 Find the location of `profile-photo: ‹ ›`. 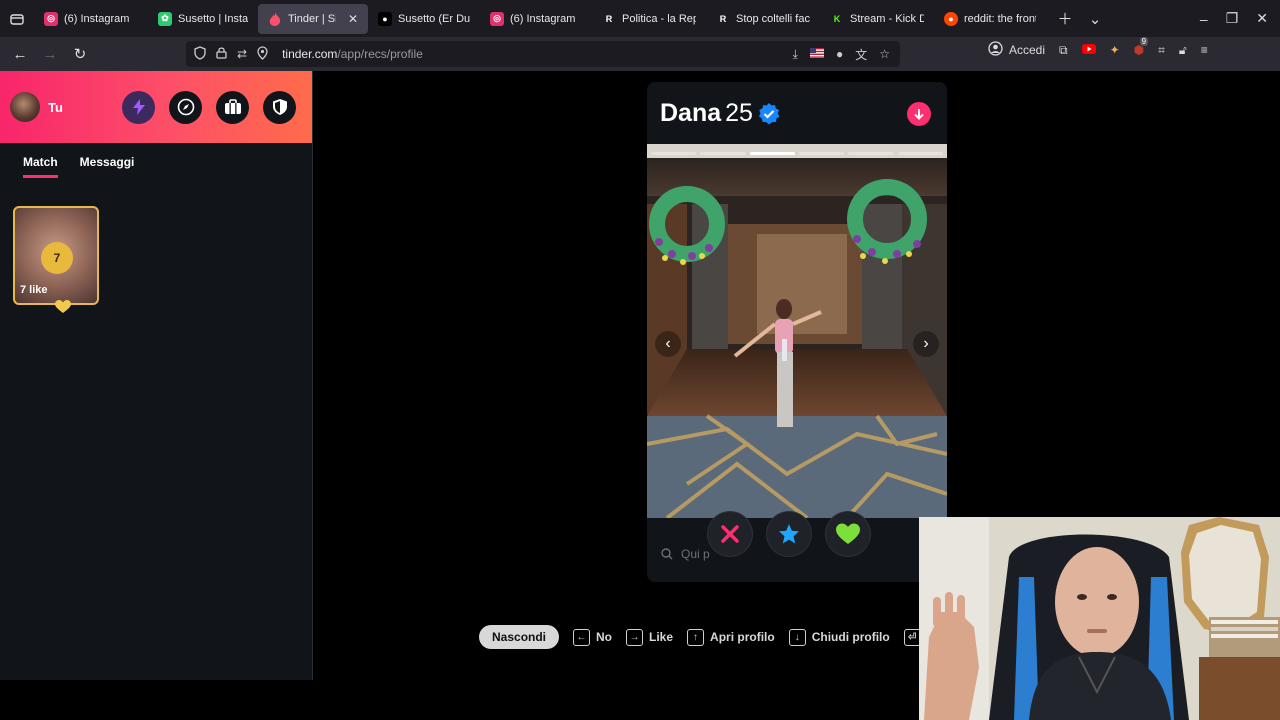

profile-photo: ‹ › is located at coordinates (797, 331).